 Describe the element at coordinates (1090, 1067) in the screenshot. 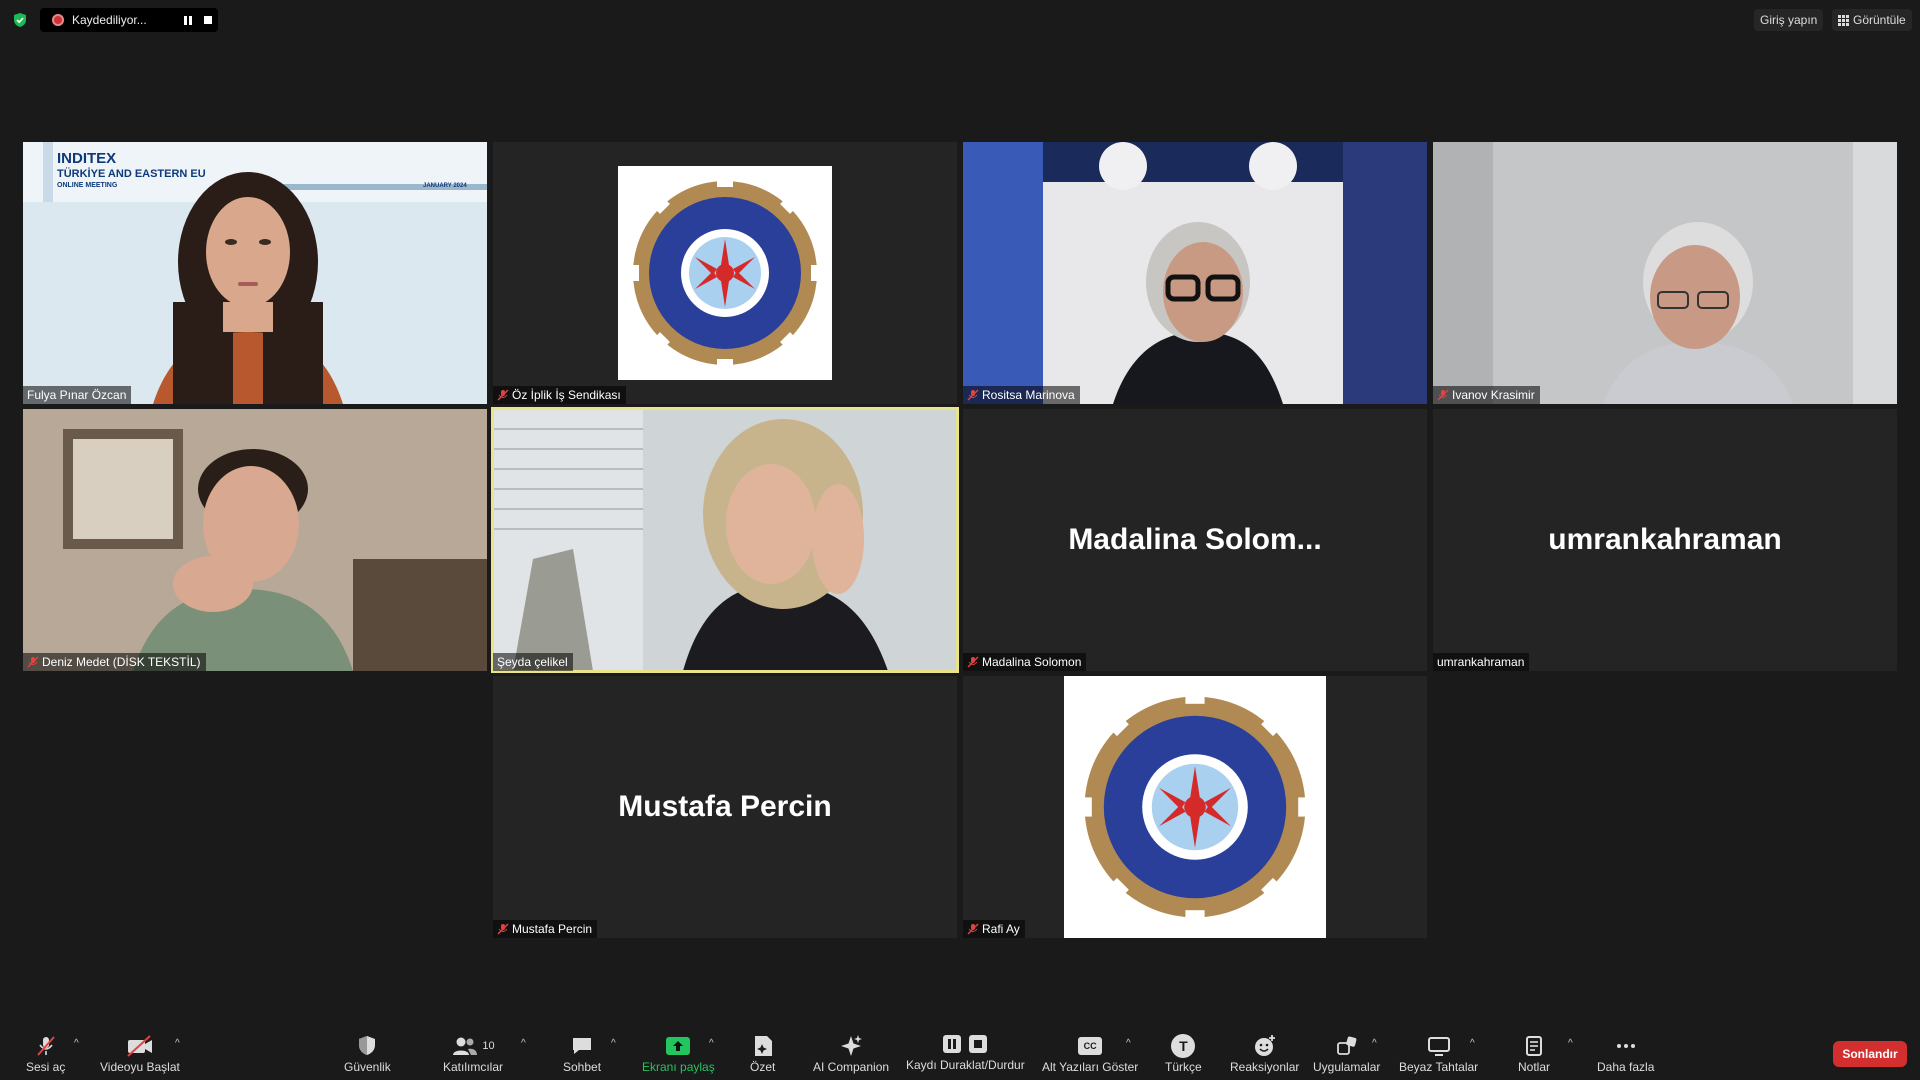

I see `captions-label: Alt Yazıları Göster` at that location.